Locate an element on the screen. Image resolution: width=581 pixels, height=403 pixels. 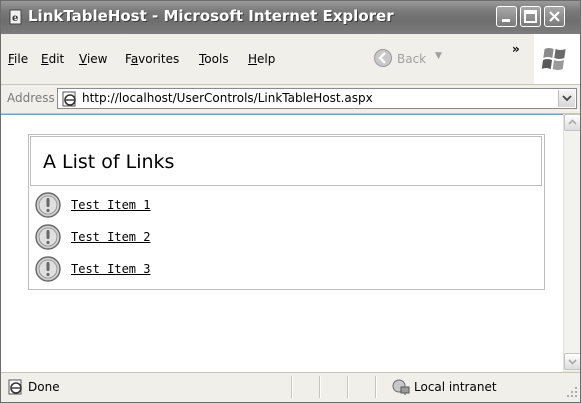
vertical-scrollbar is located at coordinates (571, 242).